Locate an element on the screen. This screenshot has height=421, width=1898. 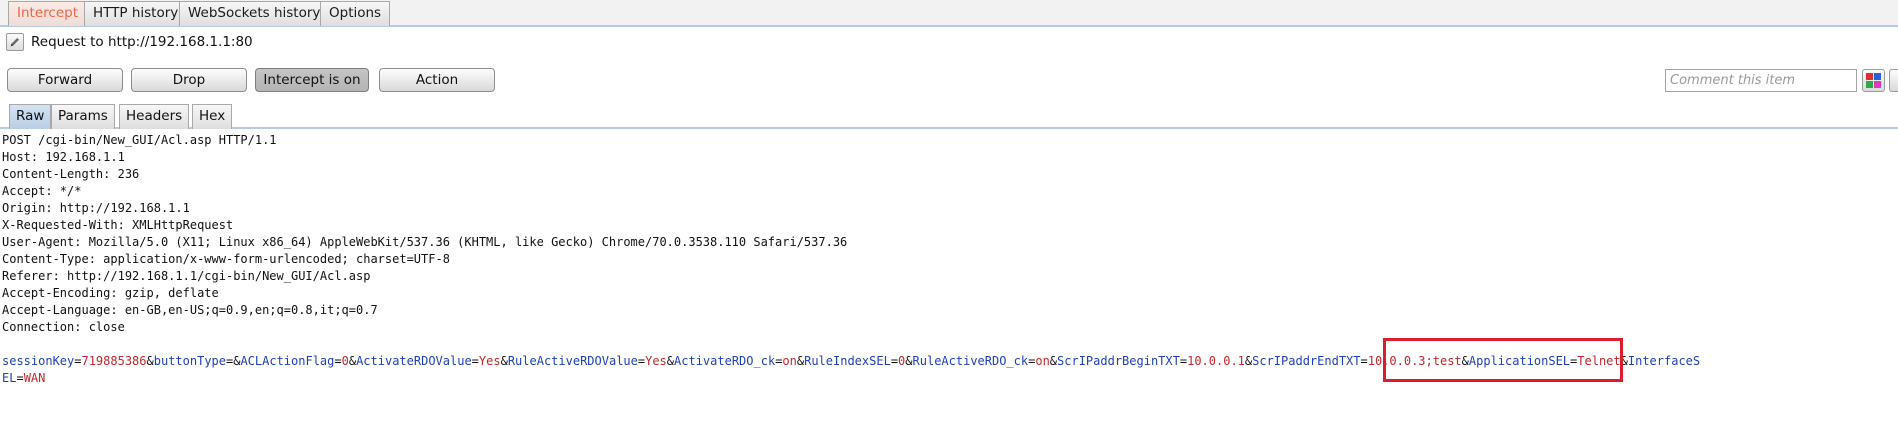
header-line: Origin: http://192.168.1.1 is located at coordinates (96, 208).